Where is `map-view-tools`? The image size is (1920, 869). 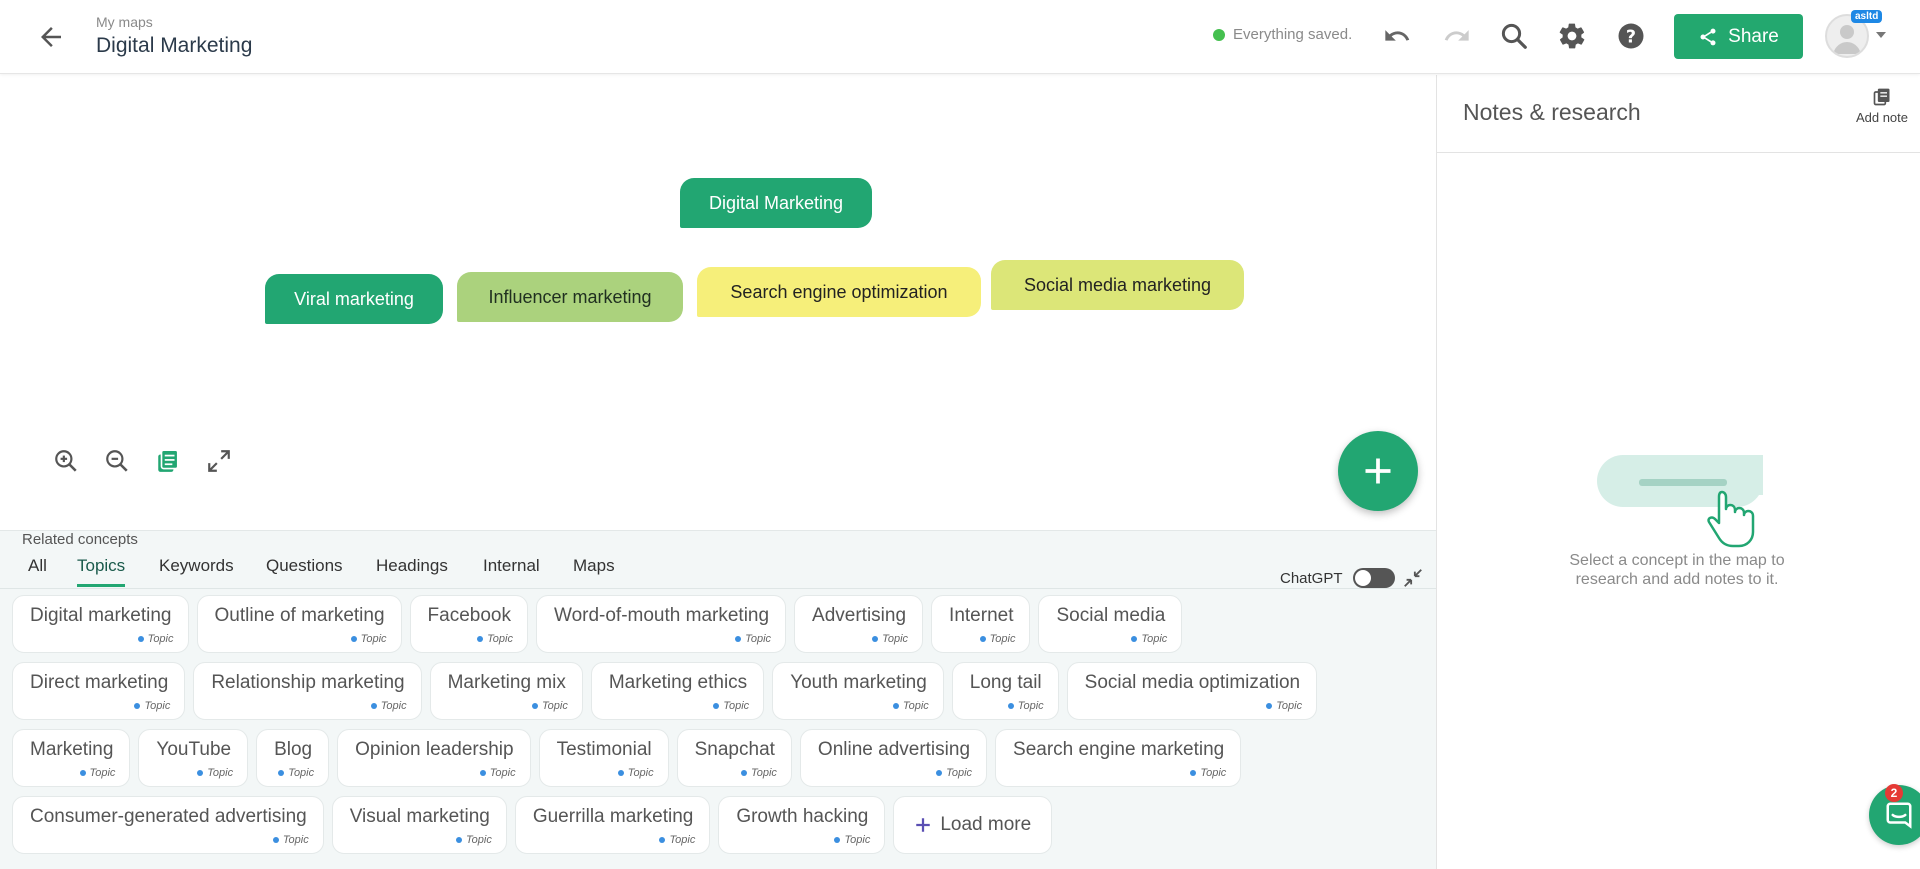 map-view-tools is located at coordinates (142, 461).